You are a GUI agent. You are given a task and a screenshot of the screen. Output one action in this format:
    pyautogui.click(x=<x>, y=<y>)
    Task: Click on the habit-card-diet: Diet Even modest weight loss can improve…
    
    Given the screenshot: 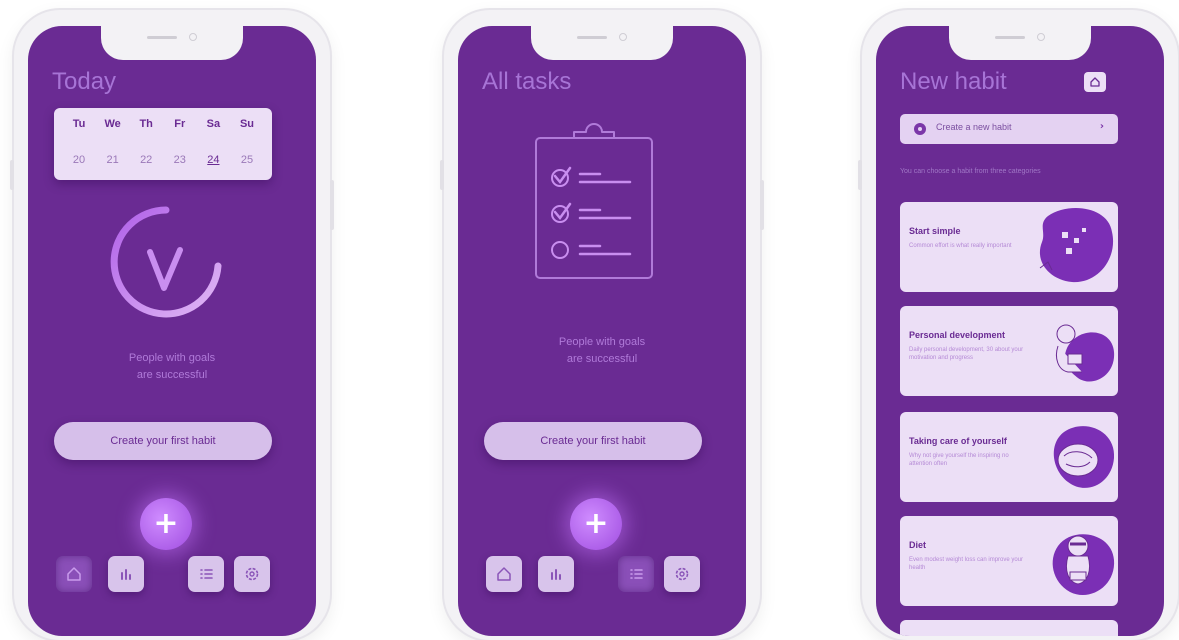 What is the action you would take?
    pyautogui.click(x=1009, y=561)
    